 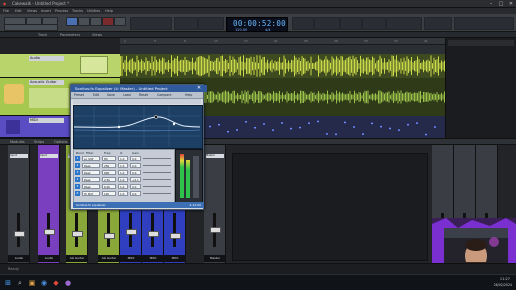 What do you see at coordinates (282, 66) in the screenshot?
I see `audio-clip` at bounding box center [282, 66].